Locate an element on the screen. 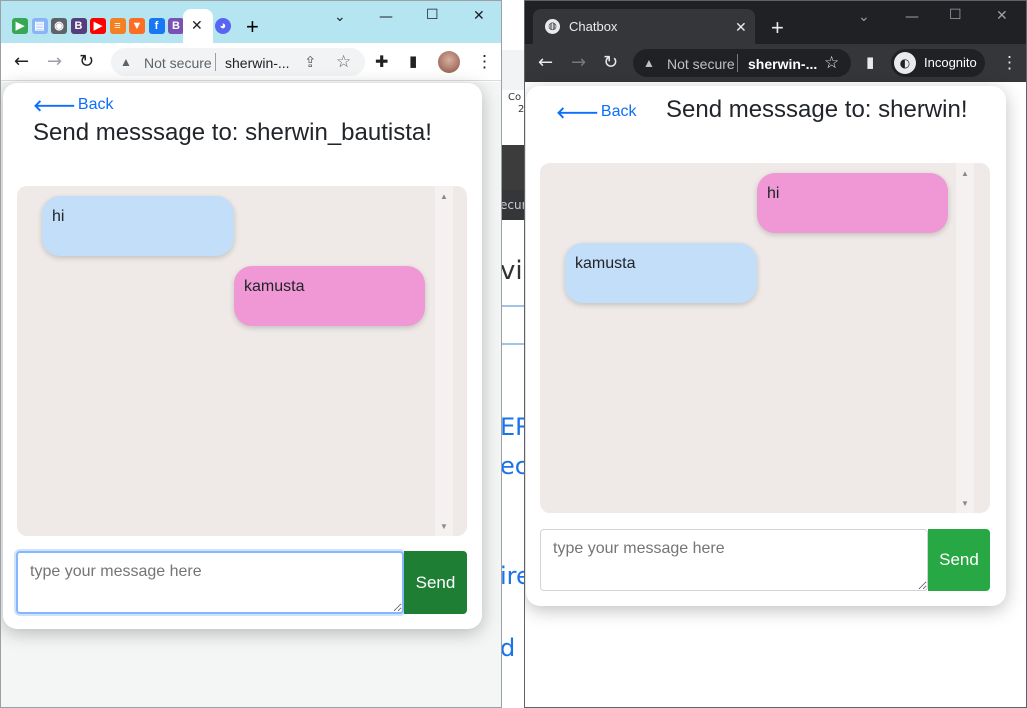 The width and height of the screenshot is (1027, 708). docs-icon: ▤ is located at coordinates (39, 26).